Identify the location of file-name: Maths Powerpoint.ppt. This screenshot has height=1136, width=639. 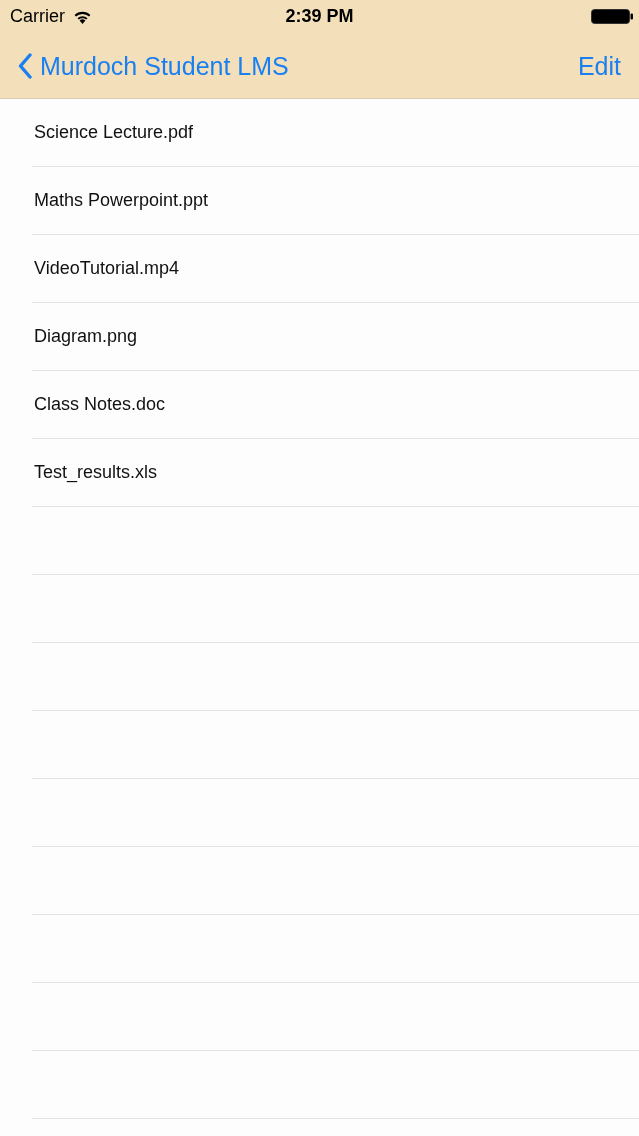
(121, 200).